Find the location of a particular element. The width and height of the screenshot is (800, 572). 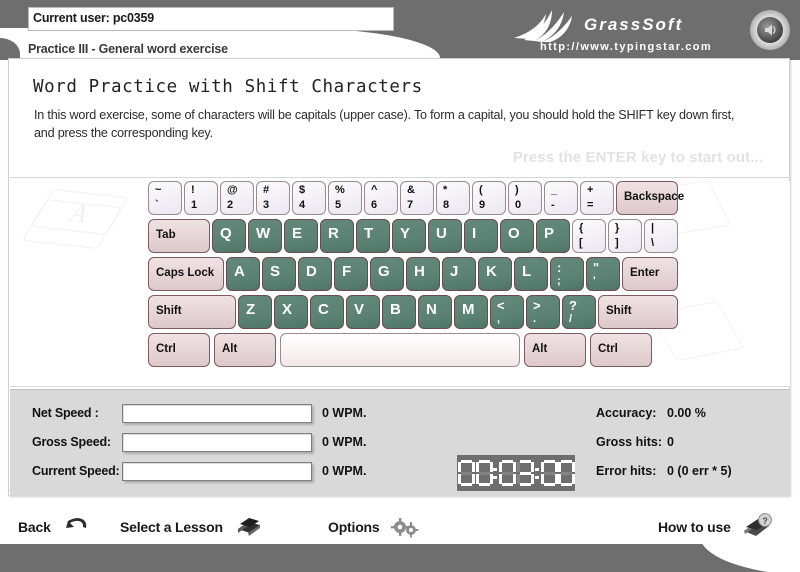

key-y: Y is located at coordinates (409, 236).